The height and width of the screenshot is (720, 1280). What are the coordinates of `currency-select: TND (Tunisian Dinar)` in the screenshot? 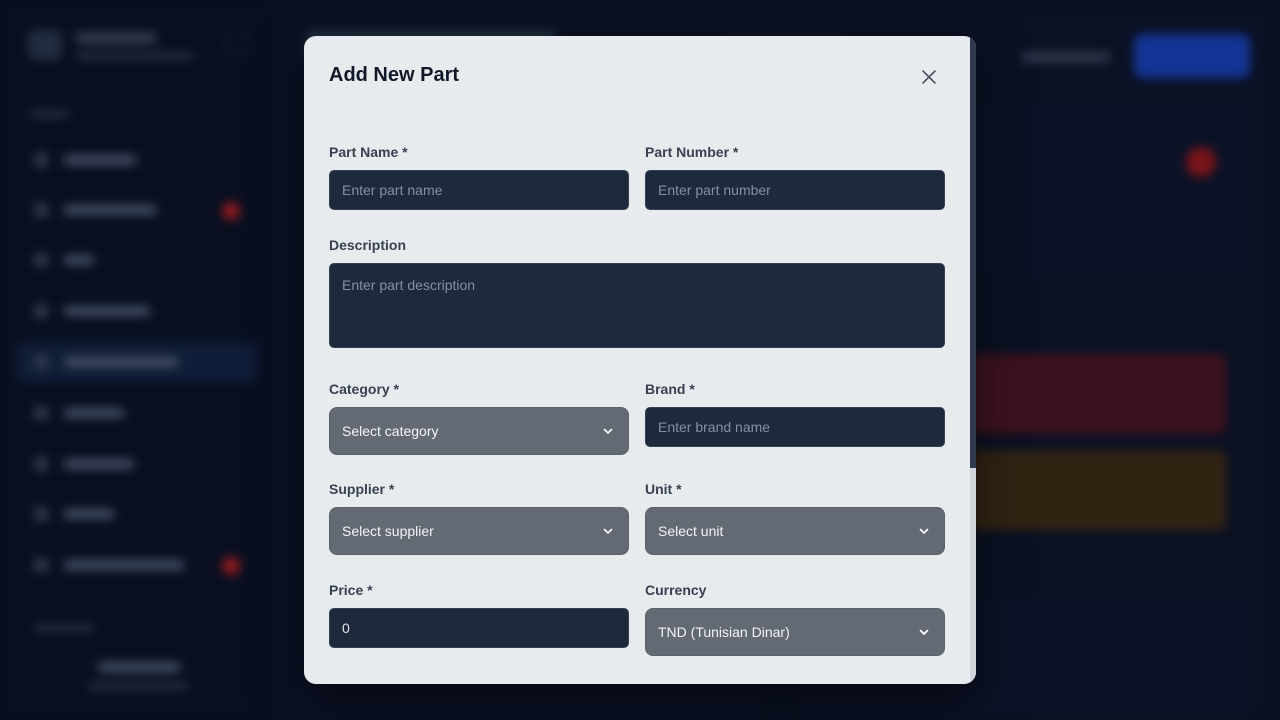 It's located at (795, 632).